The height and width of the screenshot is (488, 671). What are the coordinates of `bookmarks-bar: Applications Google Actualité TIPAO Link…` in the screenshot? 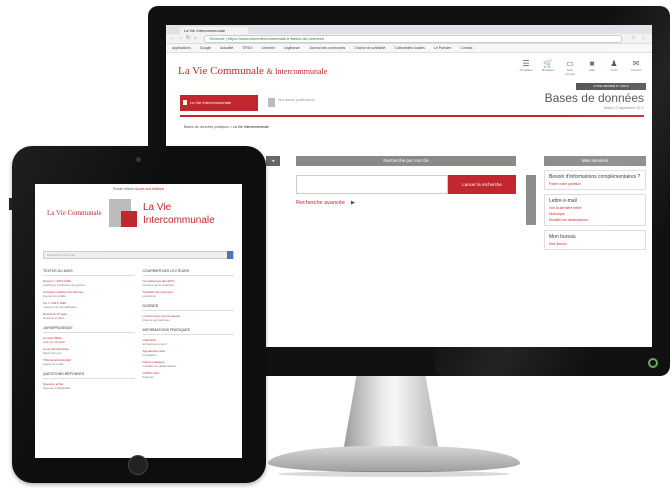 It's located at (409, 48).